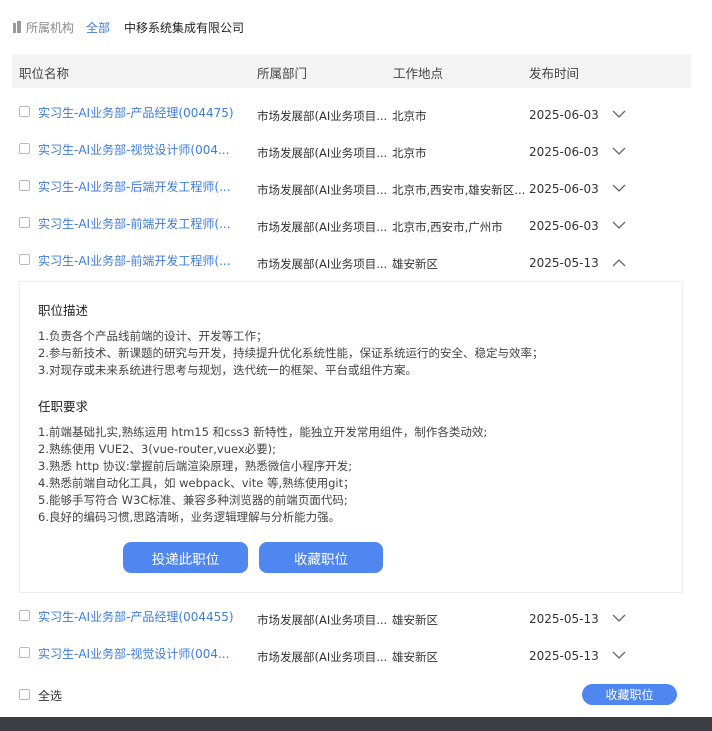 The width and height of the screenshot is (712, 731). Describe the element at coordinates (17, 27) in the screenshot. I see `building-icon` at that location.